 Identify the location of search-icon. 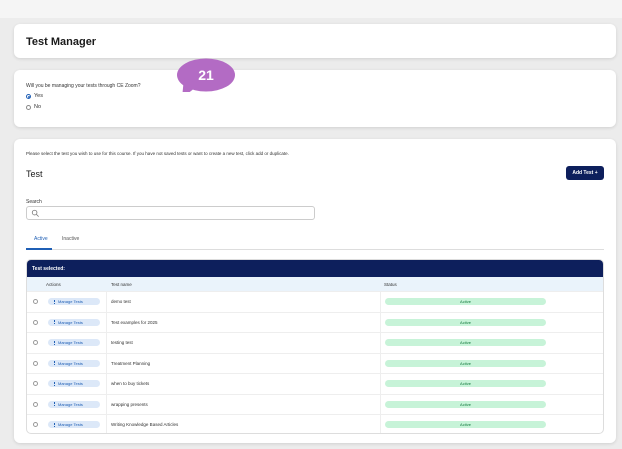
(35, 213).